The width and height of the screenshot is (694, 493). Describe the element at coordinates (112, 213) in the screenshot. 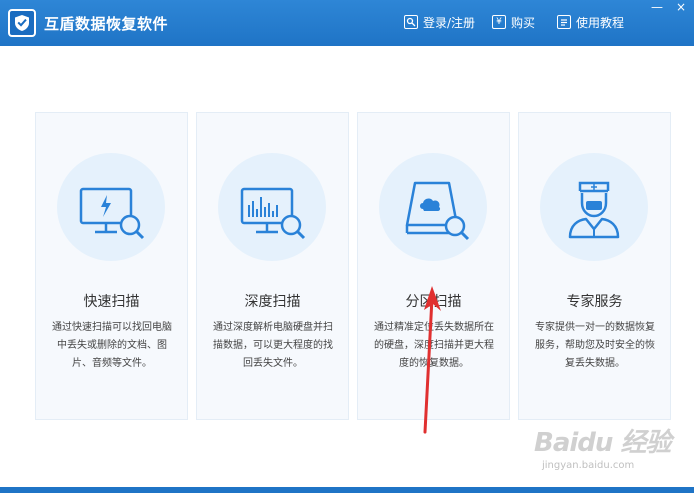

I see `monitor-lightning-search-icon` at that location.